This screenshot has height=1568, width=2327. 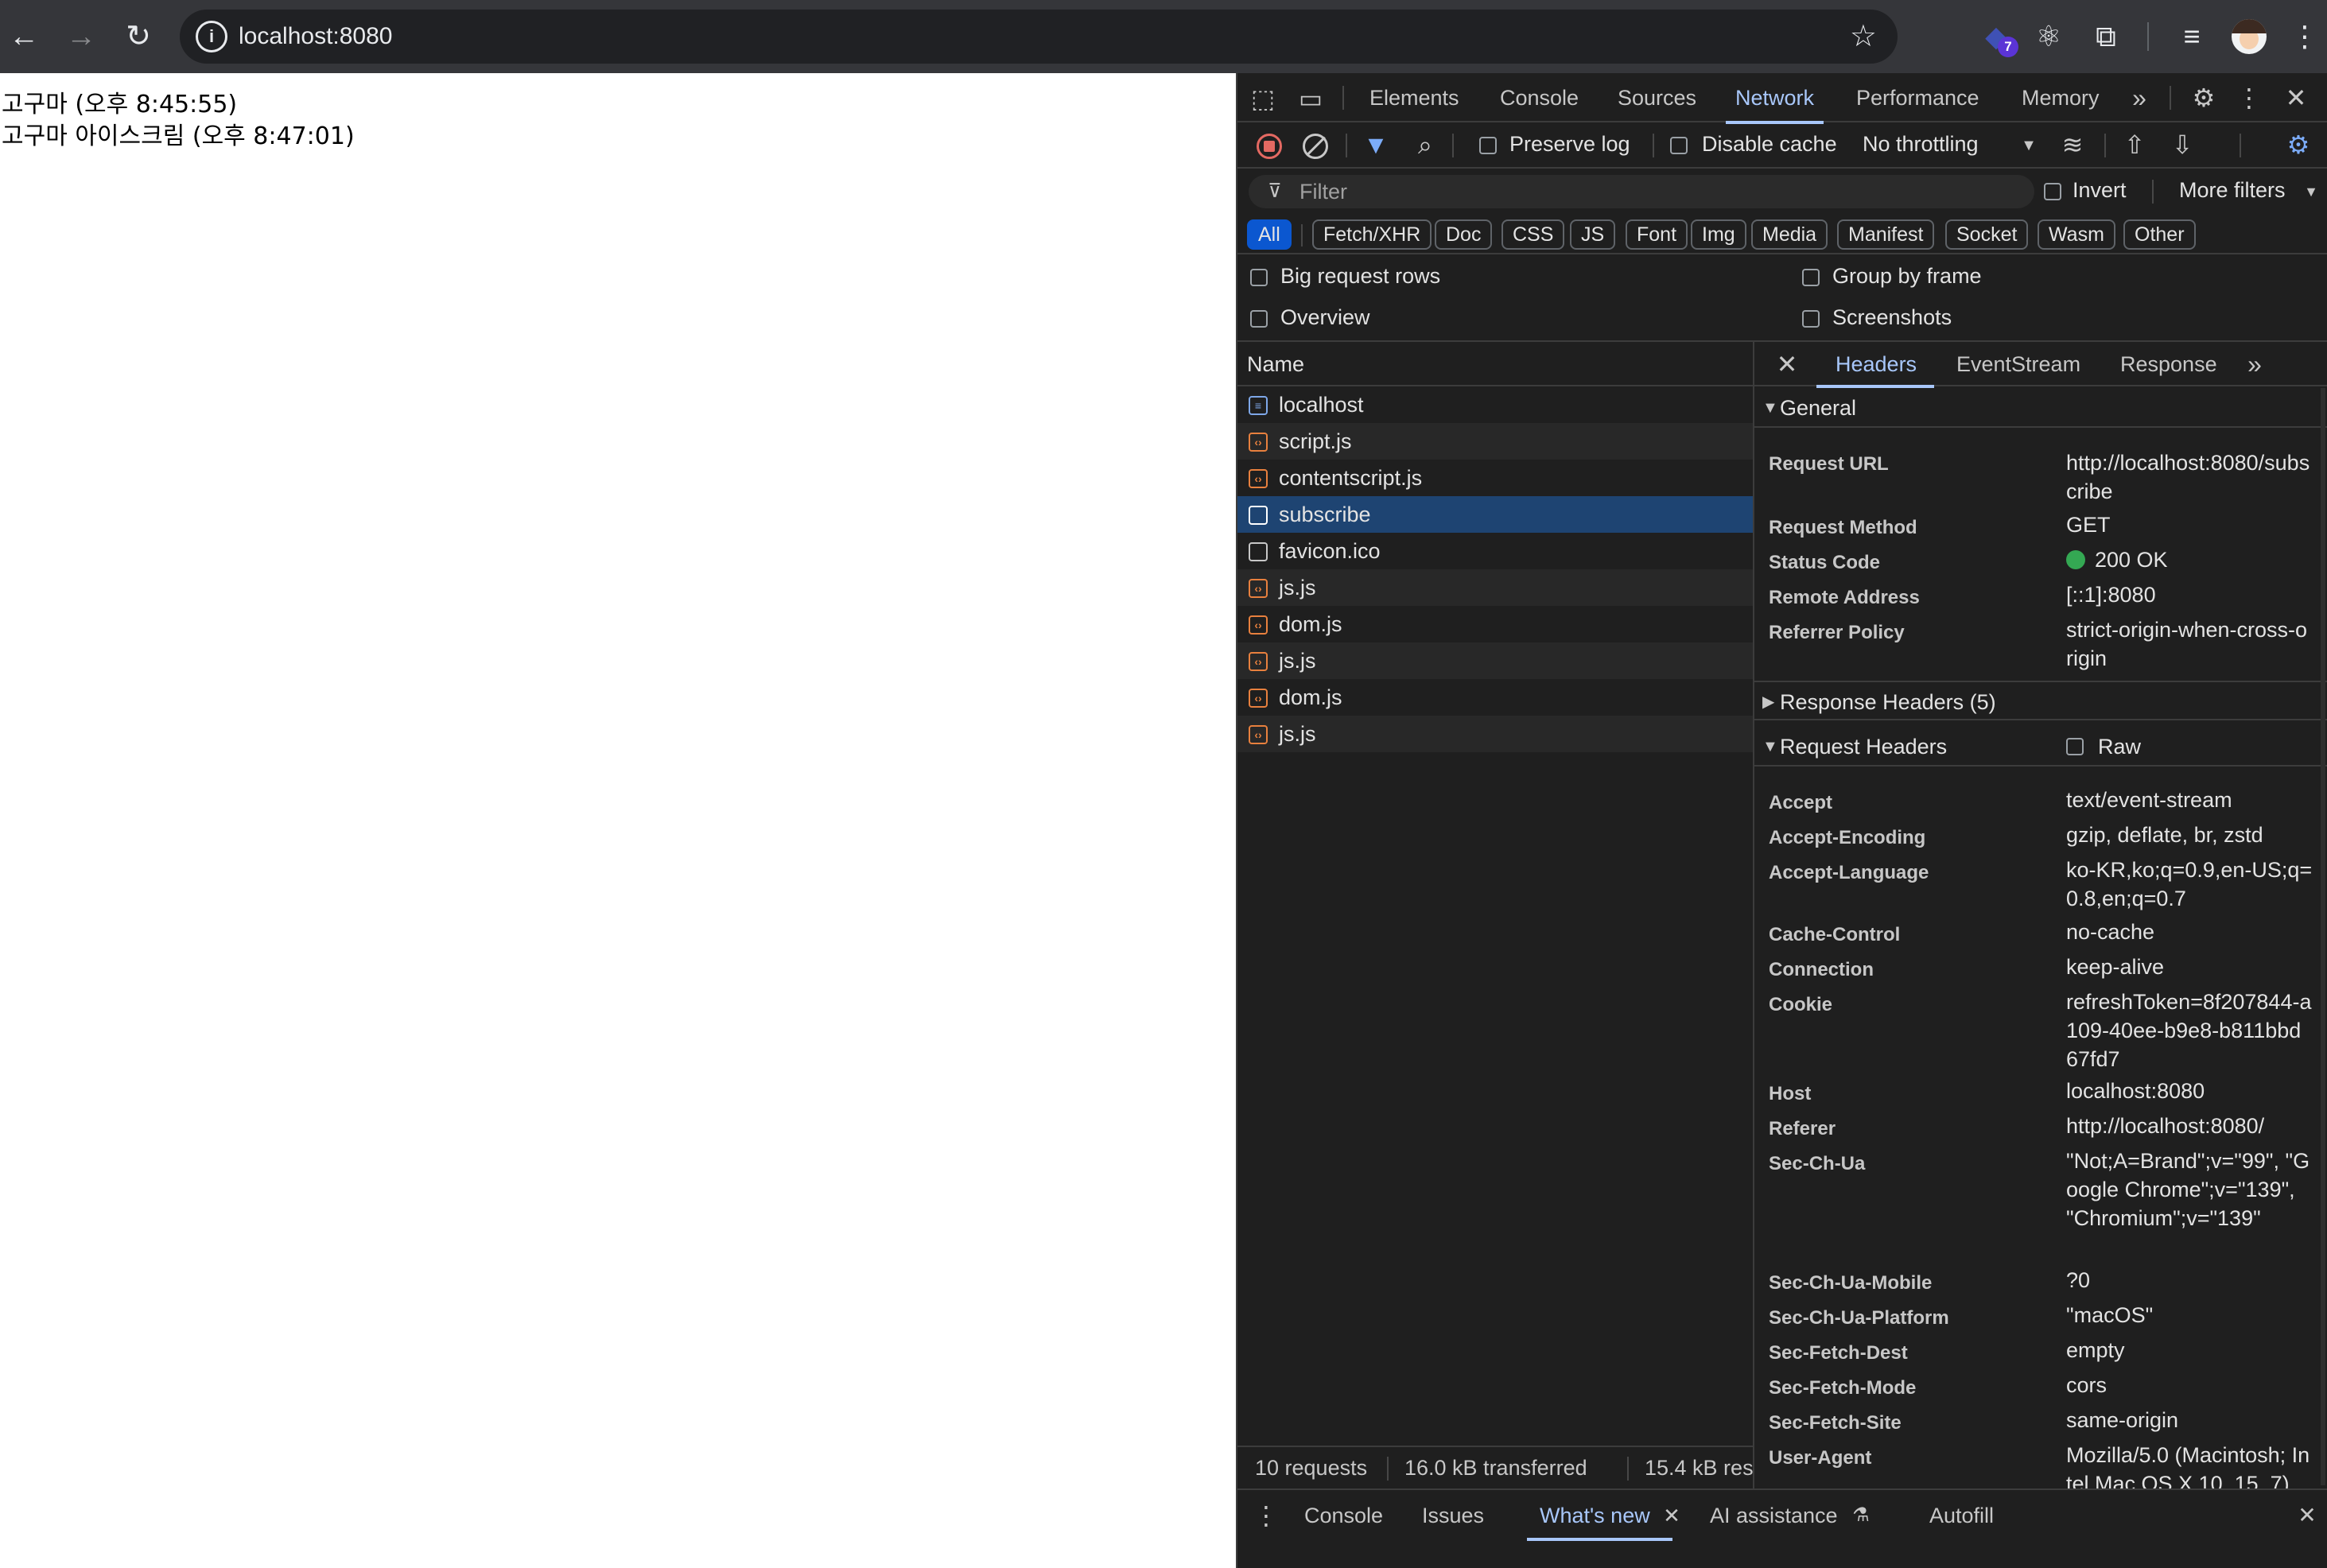 What do you see at coordinates (1259, 319) in the screenshot?
I see `overview-checkbox` at bounding box center [1259, 319].